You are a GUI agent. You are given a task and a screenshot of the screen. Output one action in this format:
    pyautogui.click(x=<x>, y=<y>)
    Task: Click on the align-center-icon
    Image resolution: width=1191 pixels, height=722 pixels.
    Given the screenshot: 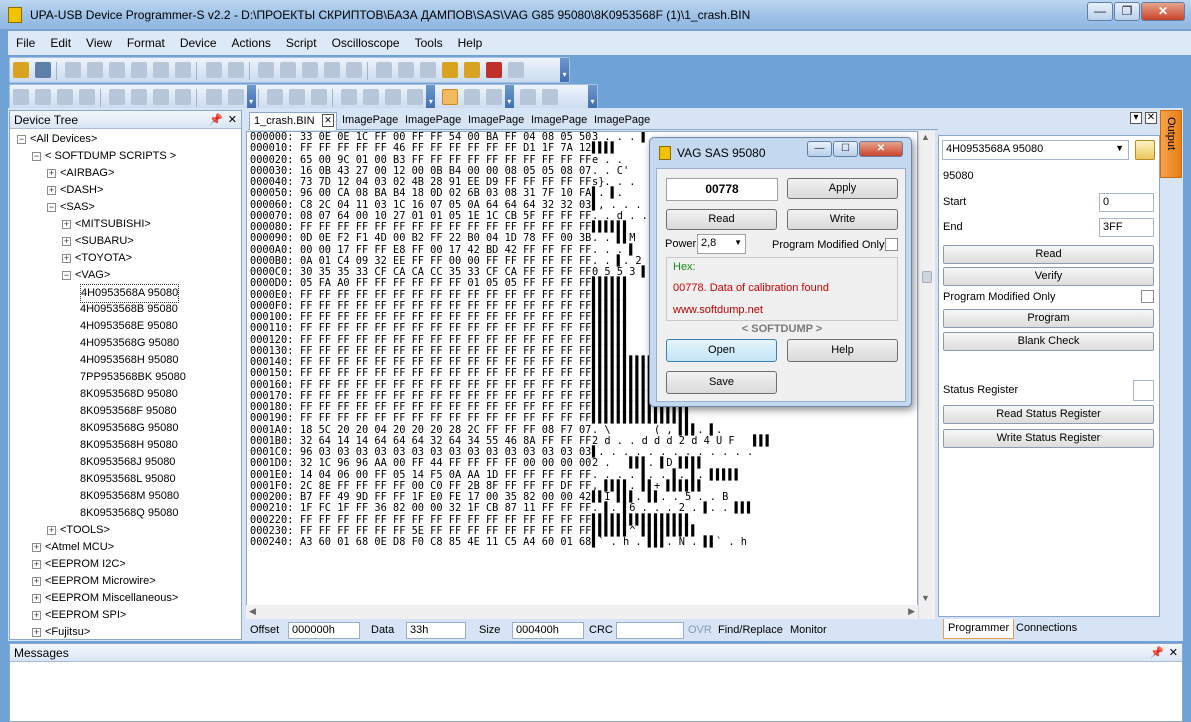 What is the action you would take?
    pyautogui.click(x=371, y=97)
    